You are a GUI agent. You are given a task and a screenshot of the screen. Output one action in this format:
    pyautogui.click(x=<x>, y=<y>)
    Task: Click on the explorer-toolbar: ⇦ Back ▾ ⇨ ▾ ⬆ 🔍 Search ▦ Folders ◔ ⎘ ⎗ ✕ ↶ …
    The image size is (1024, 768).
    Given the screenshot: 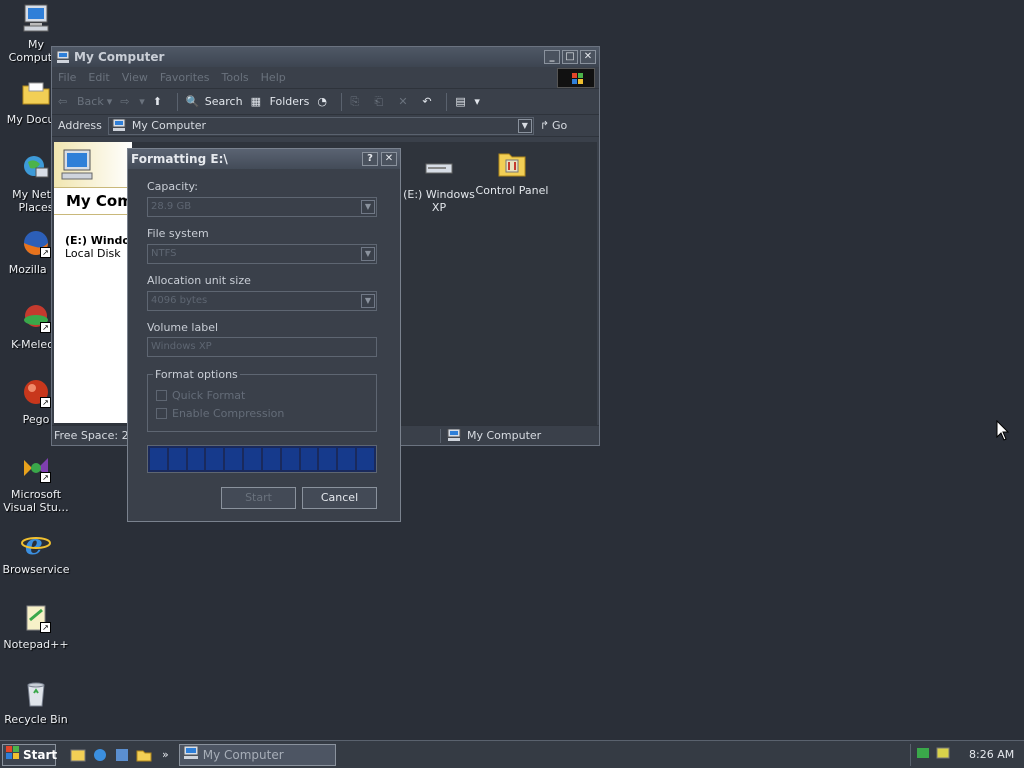 What is the action you would take?
    pyautogui.click(x=325, y=102)
    